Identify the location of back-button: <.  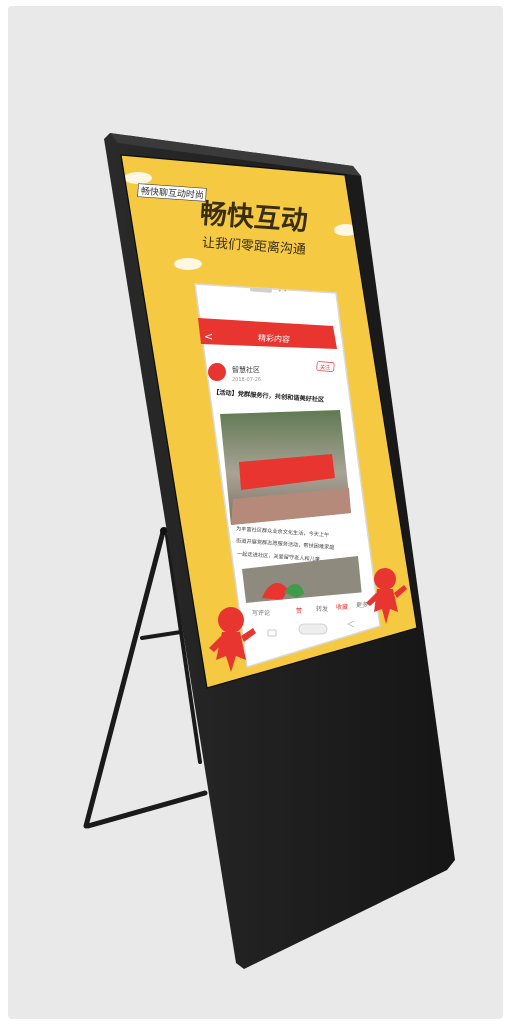
(208, 336).